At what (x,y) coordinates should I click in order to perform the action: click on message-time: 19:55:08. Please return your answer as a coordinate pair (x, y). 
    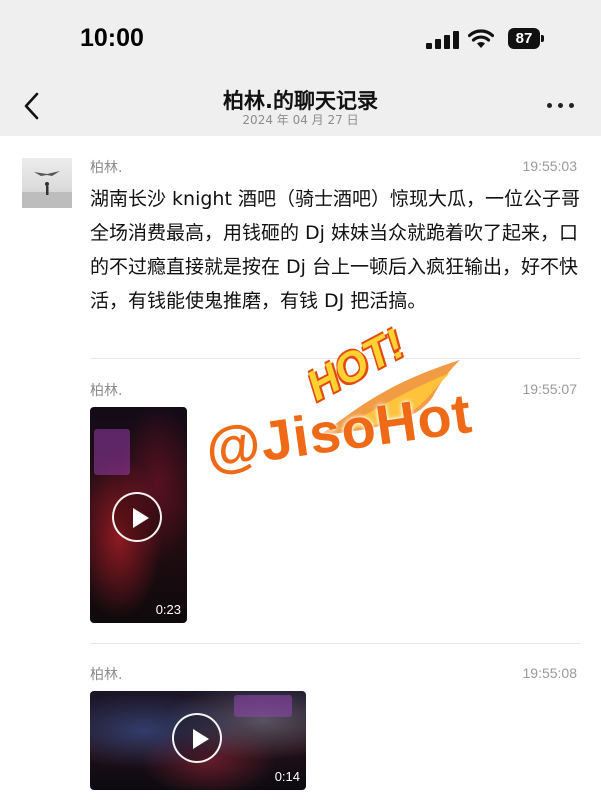
    Looking at the image, I should click on (550, 673).